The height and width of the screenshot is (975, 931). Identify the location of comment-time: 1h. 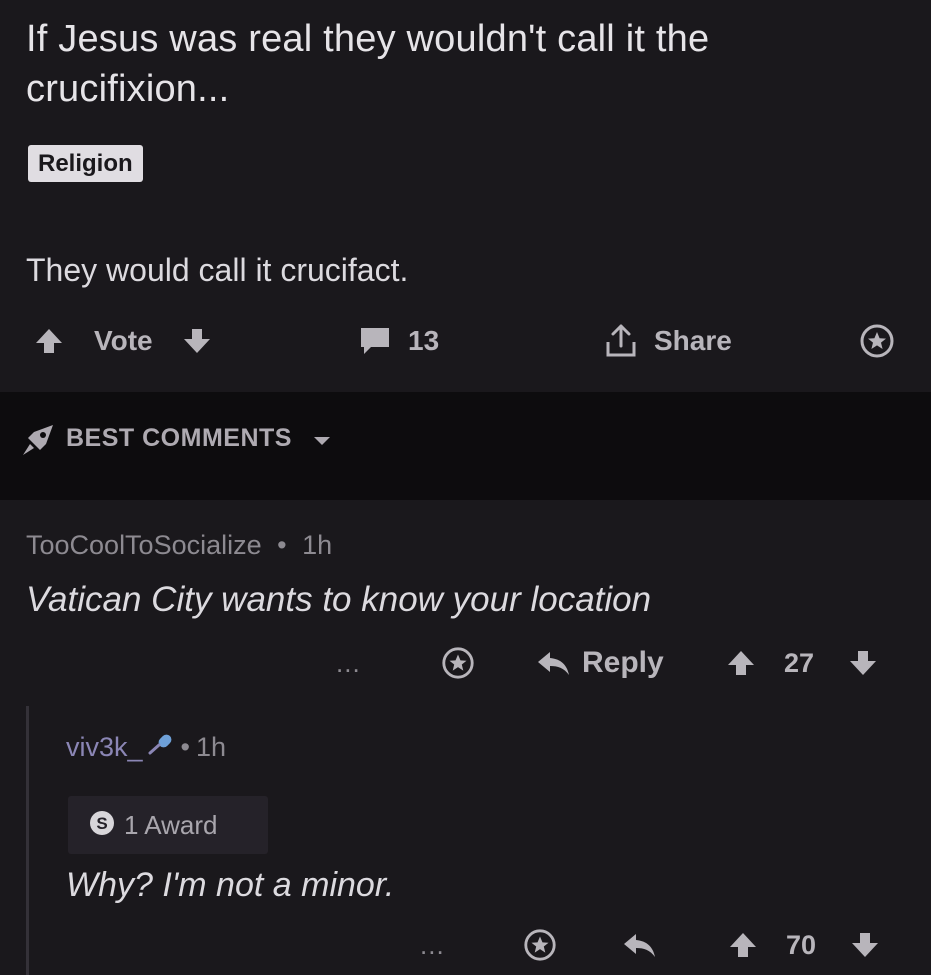
(317, 545).